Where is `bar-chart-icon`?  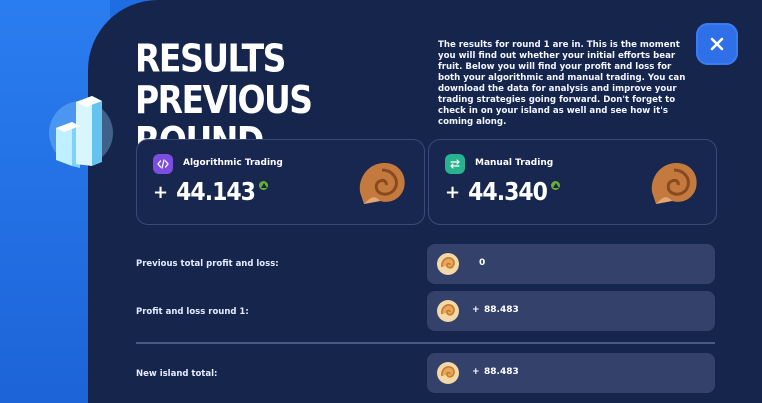 bar-chart-icon is located at coordinates (81, 132).